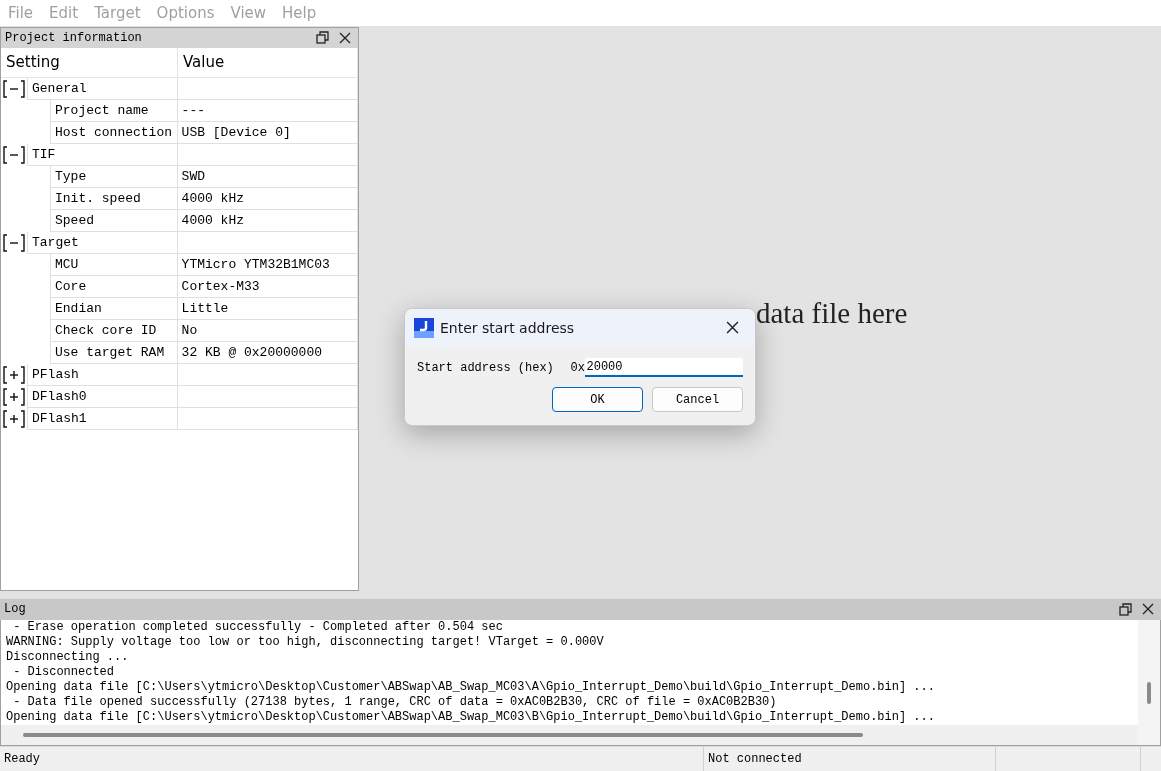 The image size is (1161, 771). Describe the element at coordinates (267, 110) in the screenshot. I see `table-cell: ---` at that location.